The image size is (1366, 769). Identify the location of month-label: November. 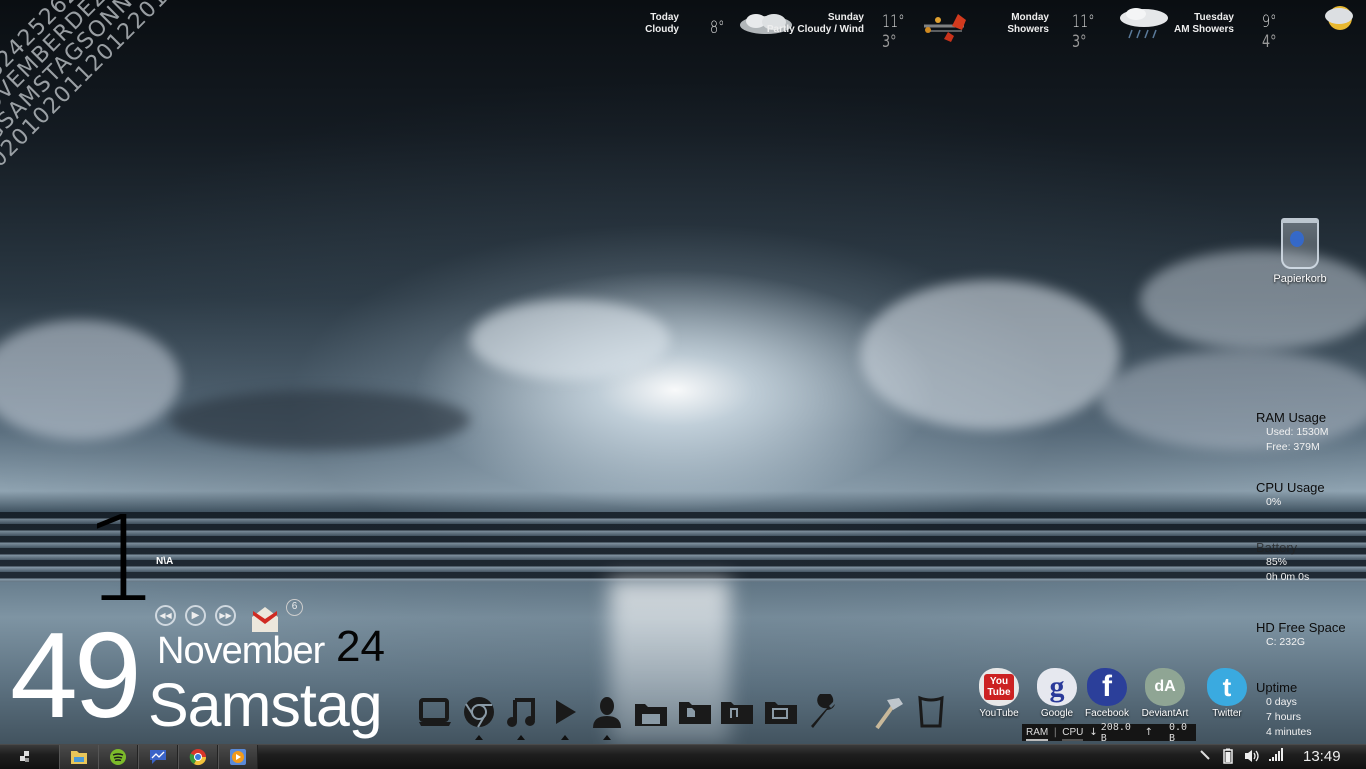
(241, 651).